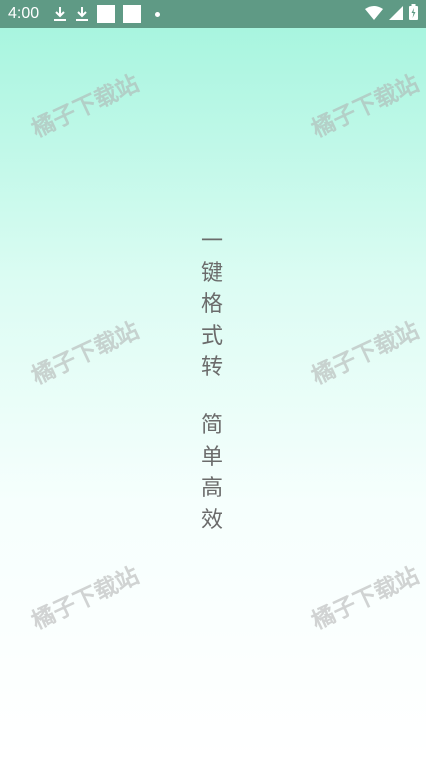  What do you see at coordinates (213, 14) in the screenshot?
I see `status-bar: 4:00` at bounding box center [213, 14].